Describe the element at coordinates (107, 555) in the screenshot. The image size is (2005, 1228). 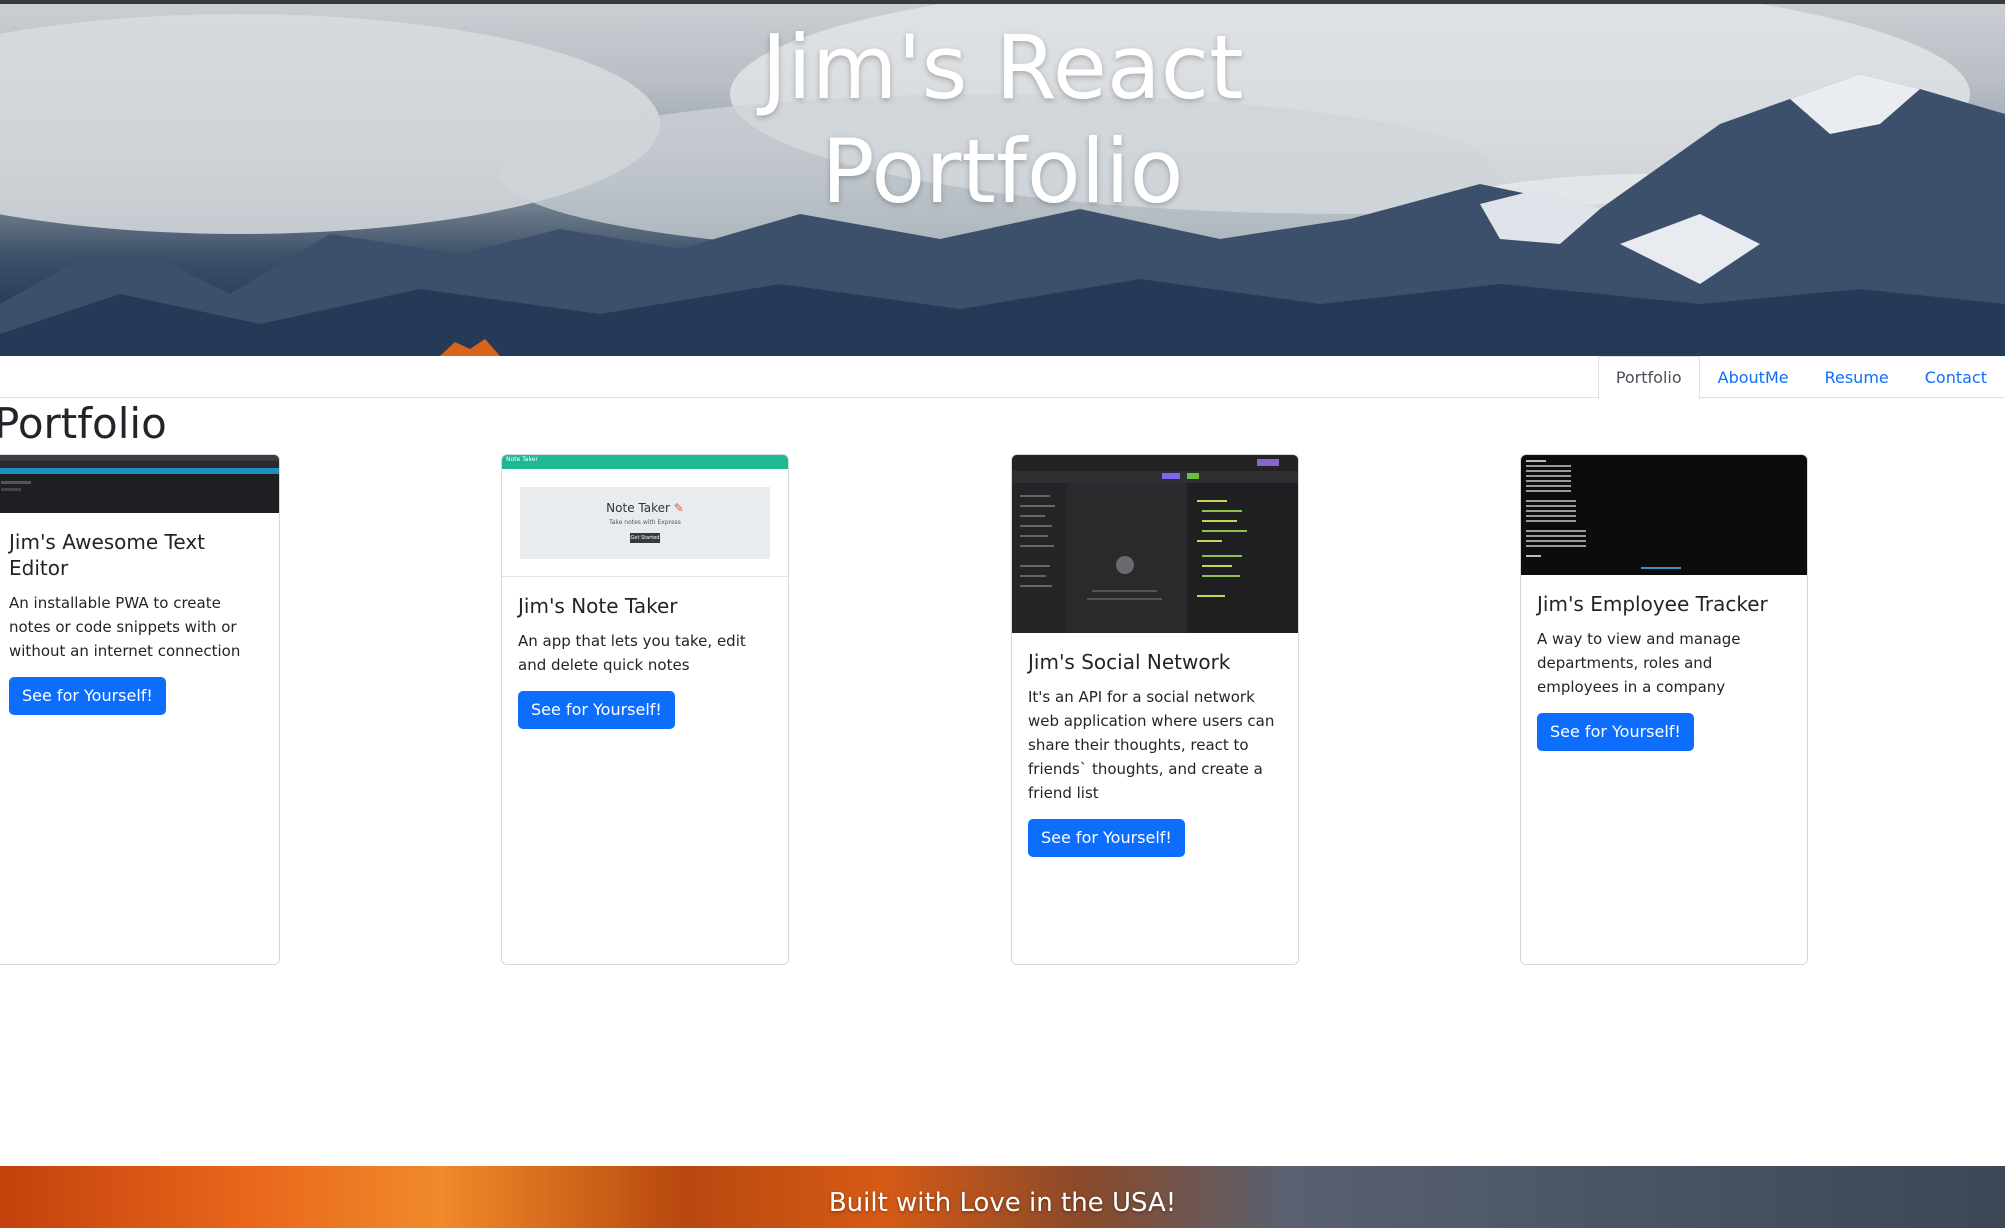
I see `card-title: Jim's Awesome Text Editor` at that location.